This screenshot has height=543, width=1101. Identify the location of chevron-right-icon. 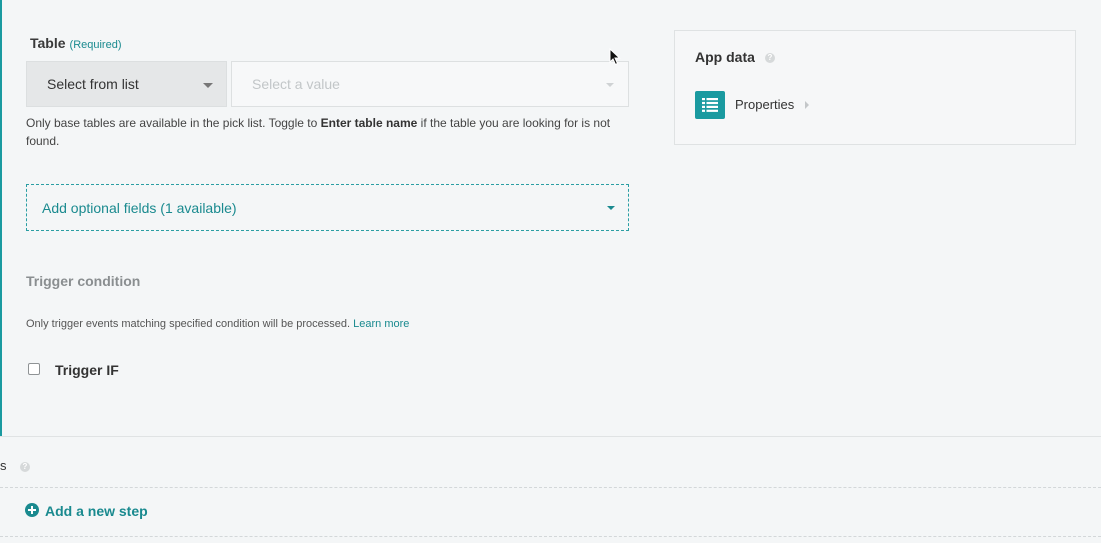
(807, 105).